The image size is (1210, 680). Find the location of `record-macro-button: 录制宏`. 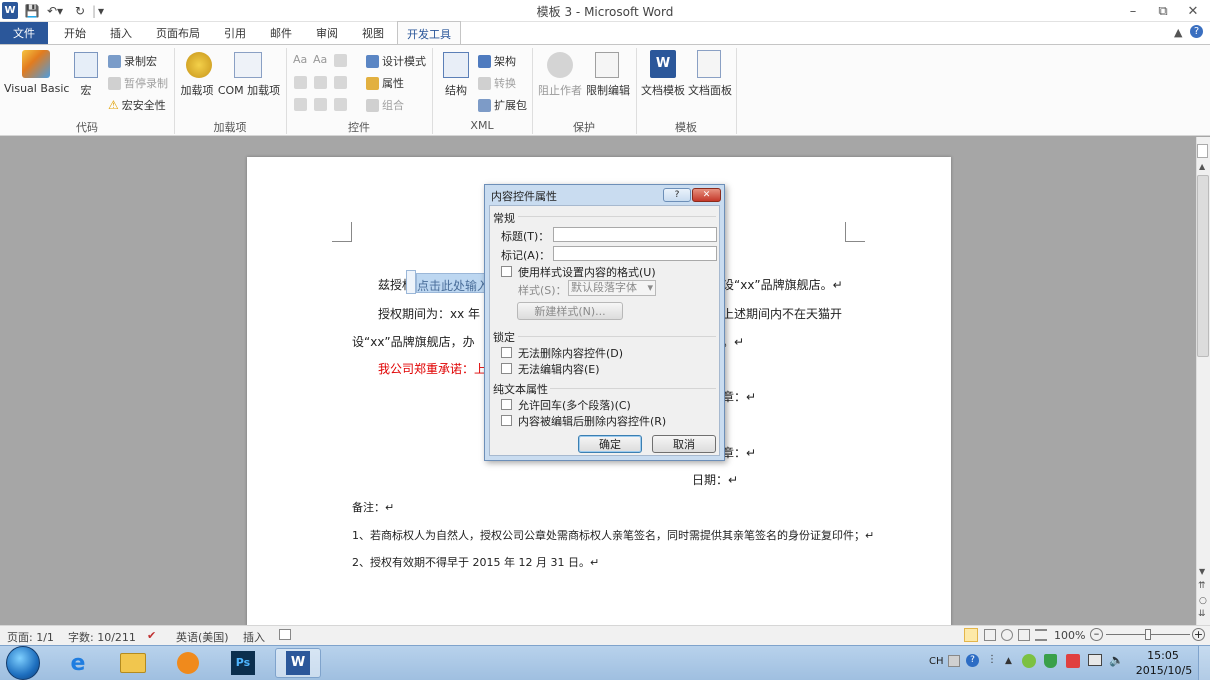

record-macro-button: 录制宏 is located at coordinates (132, 61).